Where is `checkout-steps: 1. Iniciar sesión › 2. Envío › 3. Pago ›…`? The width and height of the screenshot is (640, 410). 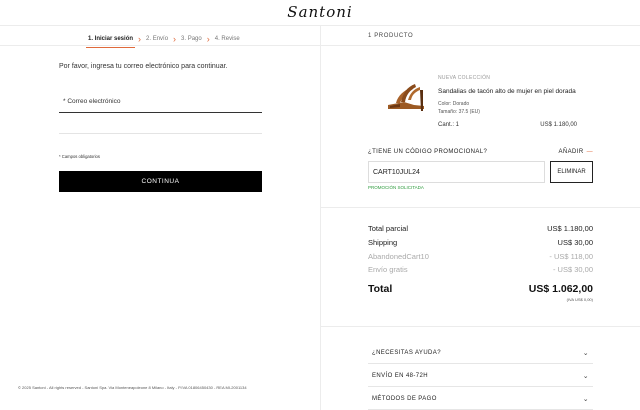 checkout-steps: 1. Iniciar sesión › 2. Envío › 3. Pago ›… is located at coordinates (162, 40).